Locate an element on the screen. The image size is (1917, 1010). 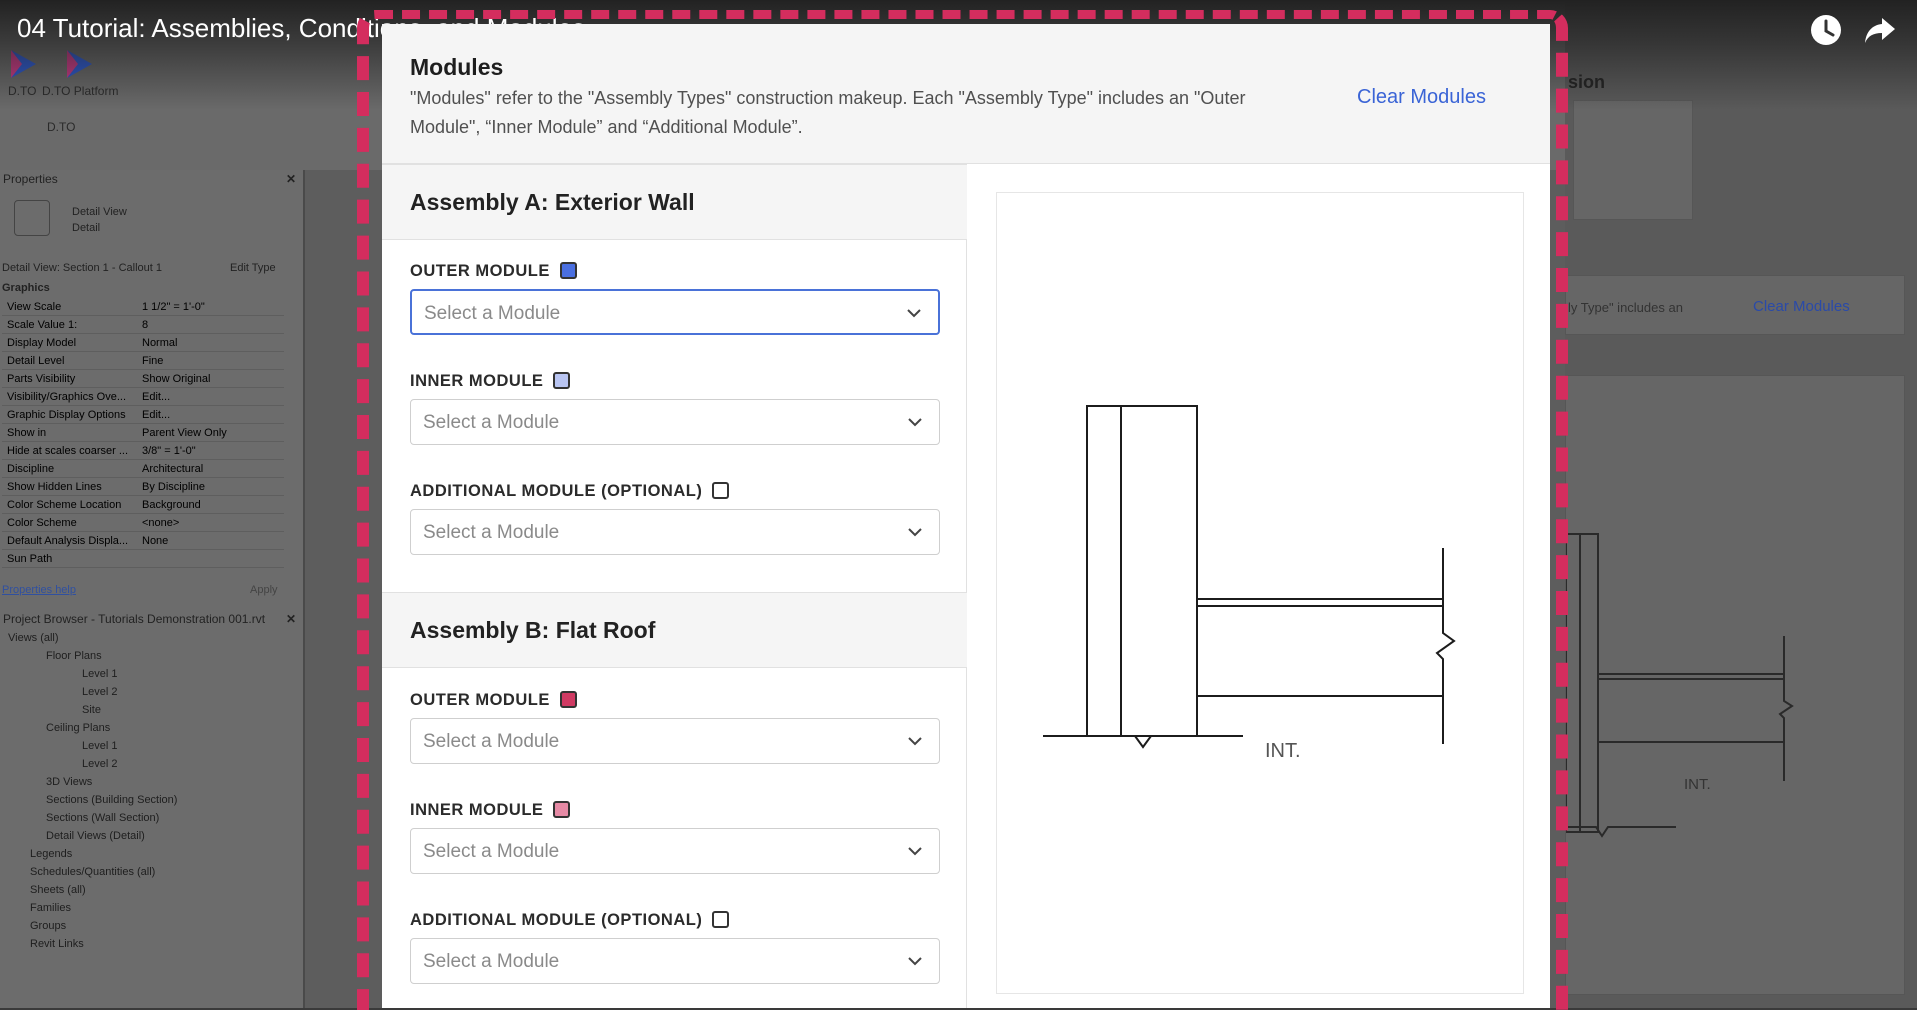
dto-platform-logo-icon is located at coordinates (79, 64).